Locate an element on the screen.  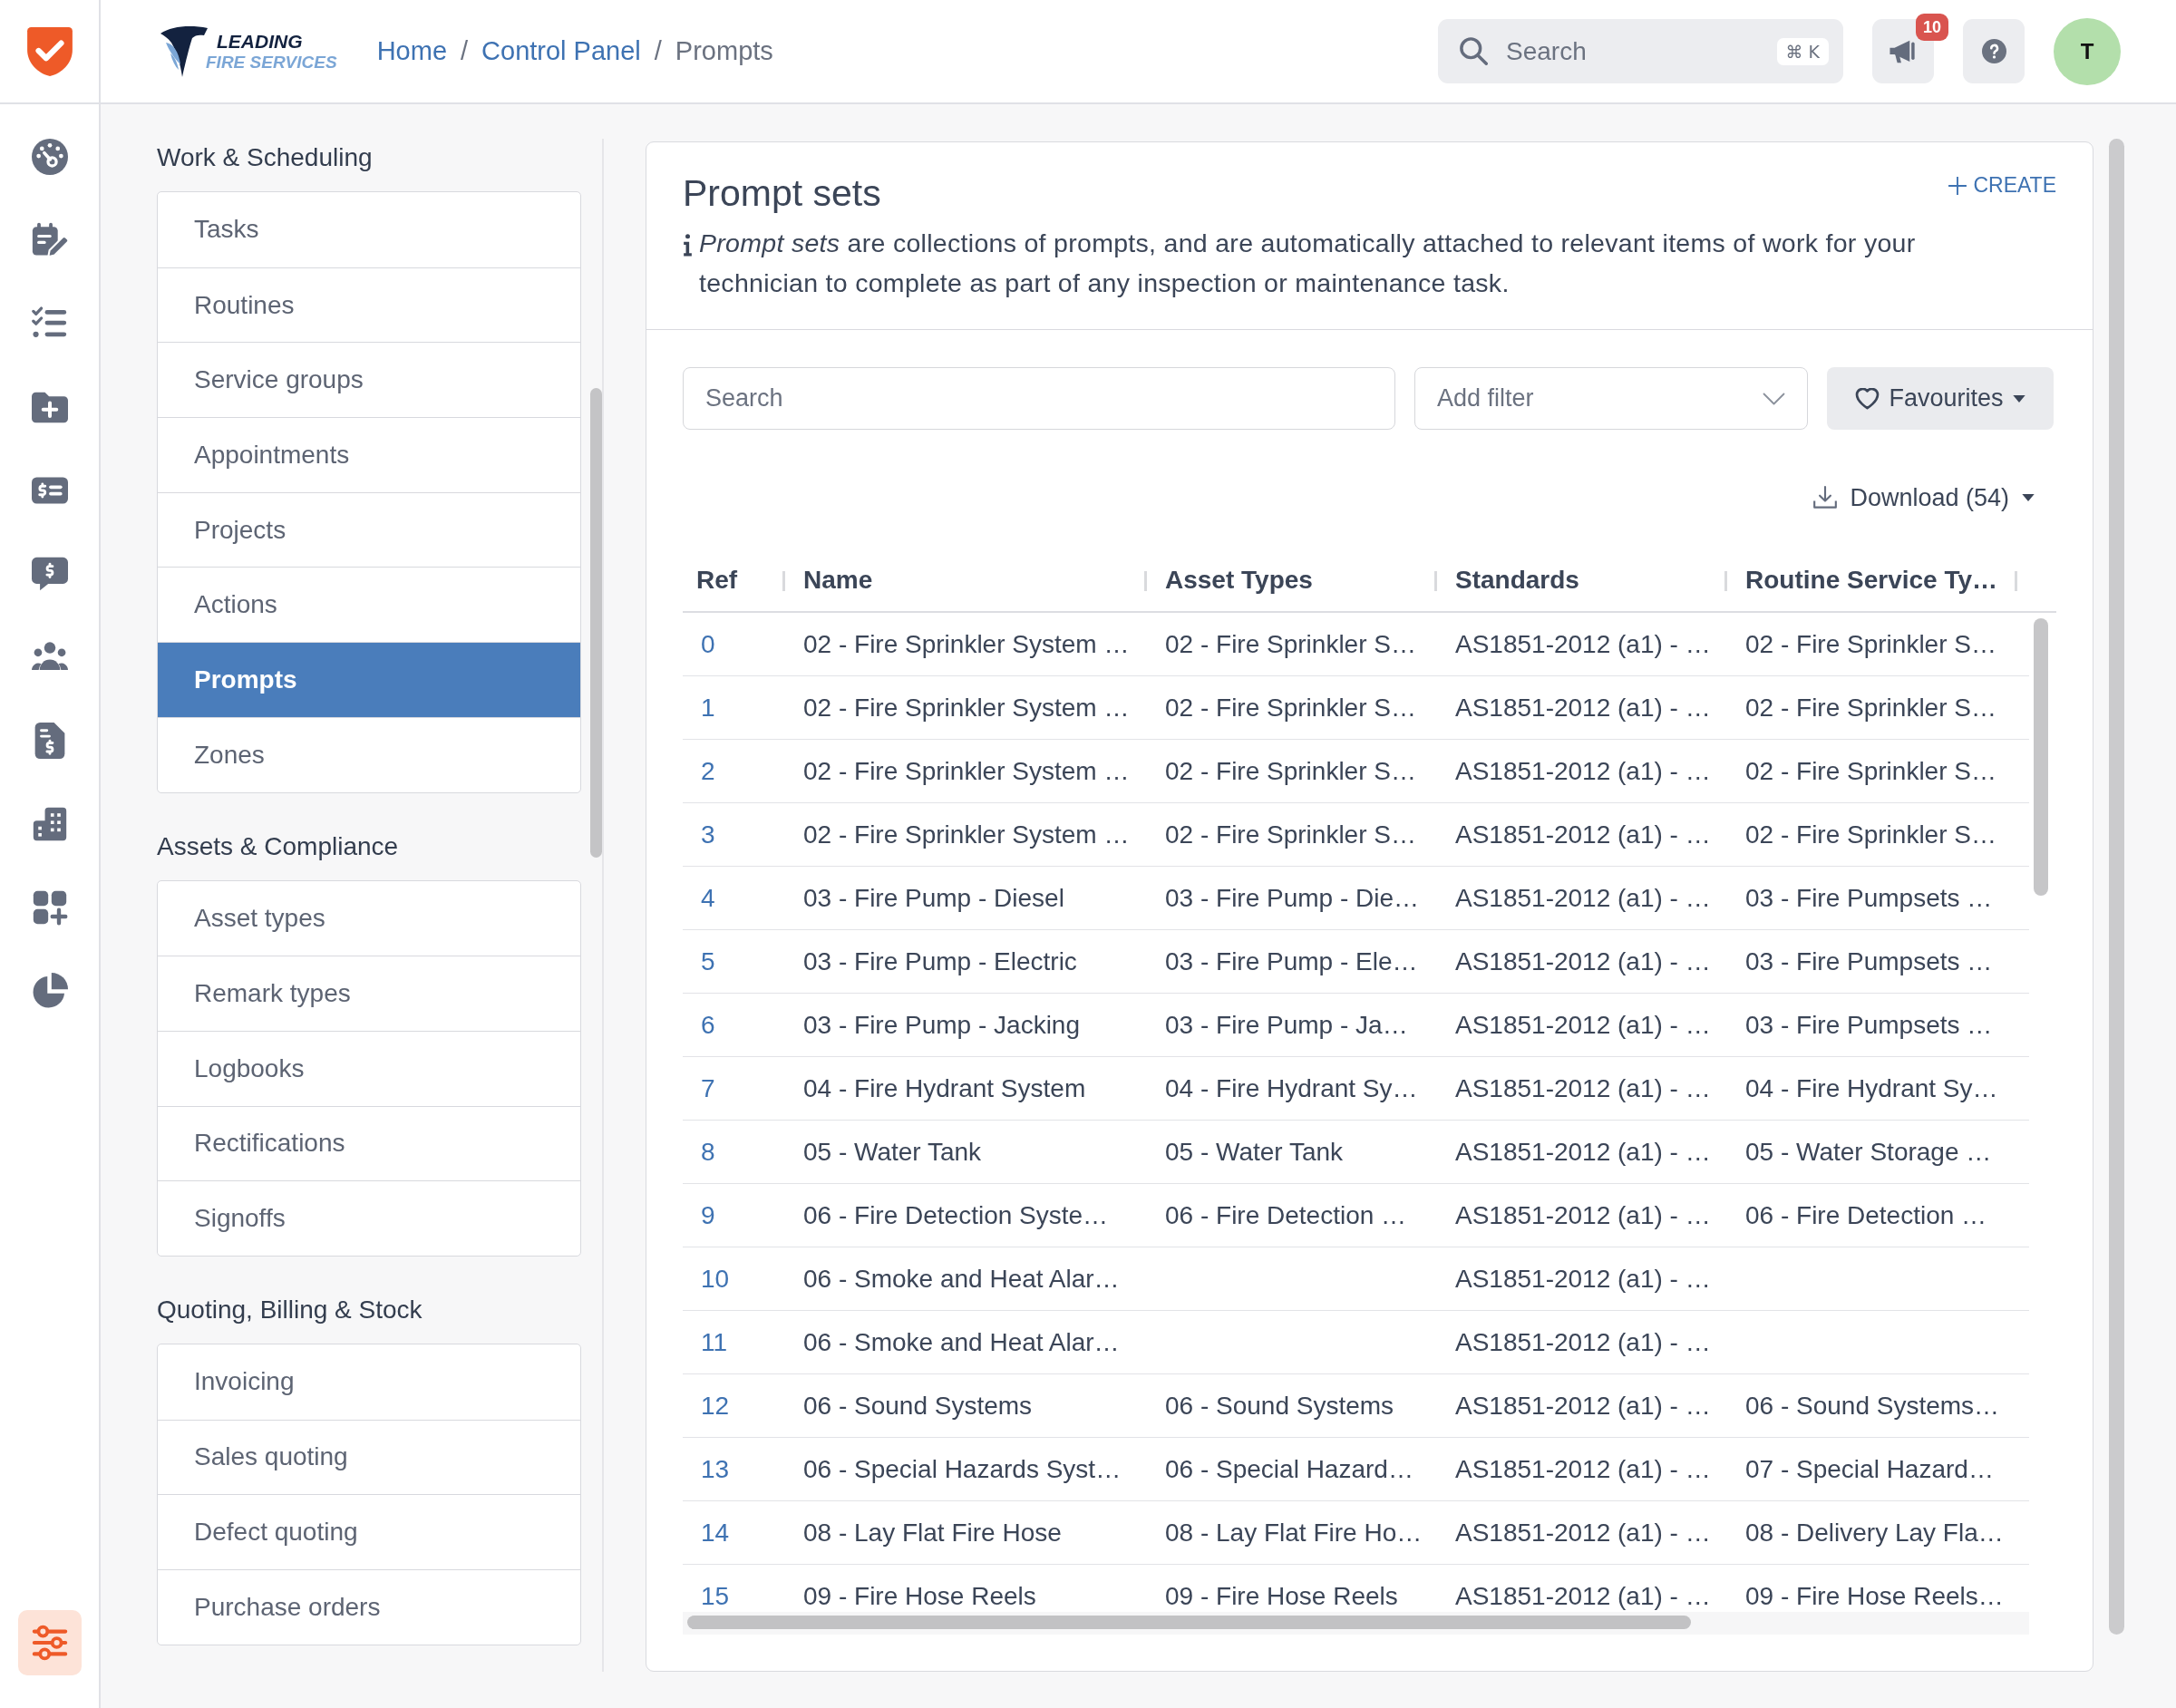
heart-icon is located at coordinates (1868, 398).